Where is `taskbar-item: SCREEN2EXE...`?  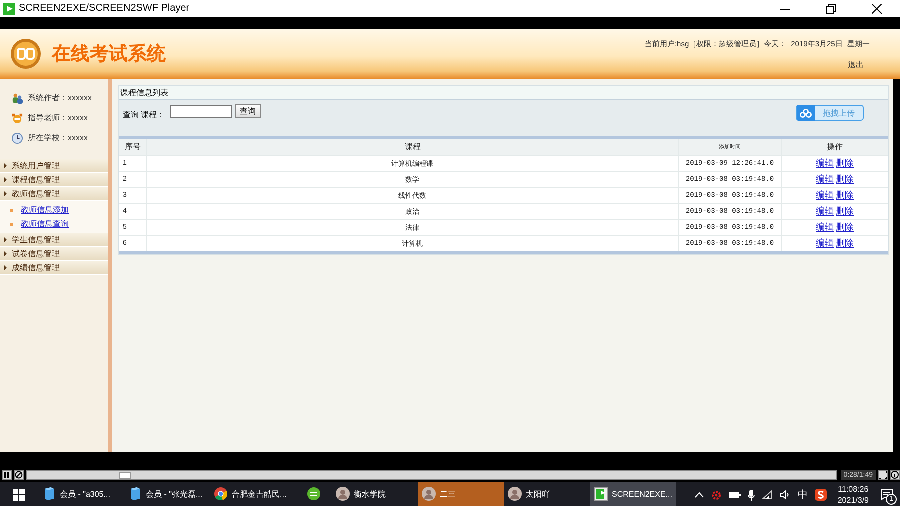 taskbar-item: SCREEN2EXE... is located at coordinates (633, 494).